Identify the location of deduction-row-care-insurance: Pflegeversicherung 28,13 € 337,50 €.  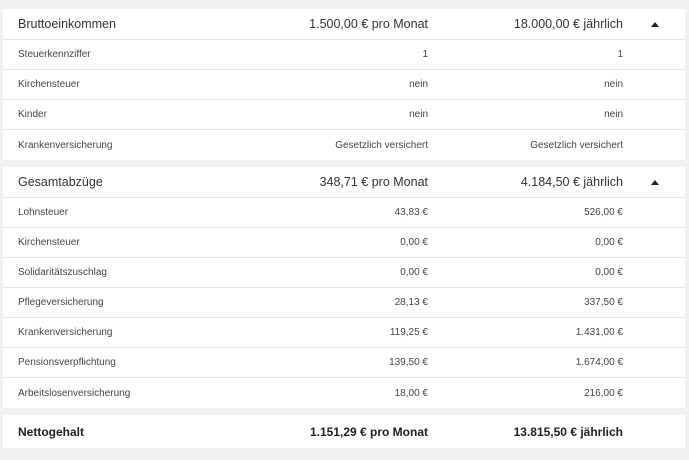
(344, 303).